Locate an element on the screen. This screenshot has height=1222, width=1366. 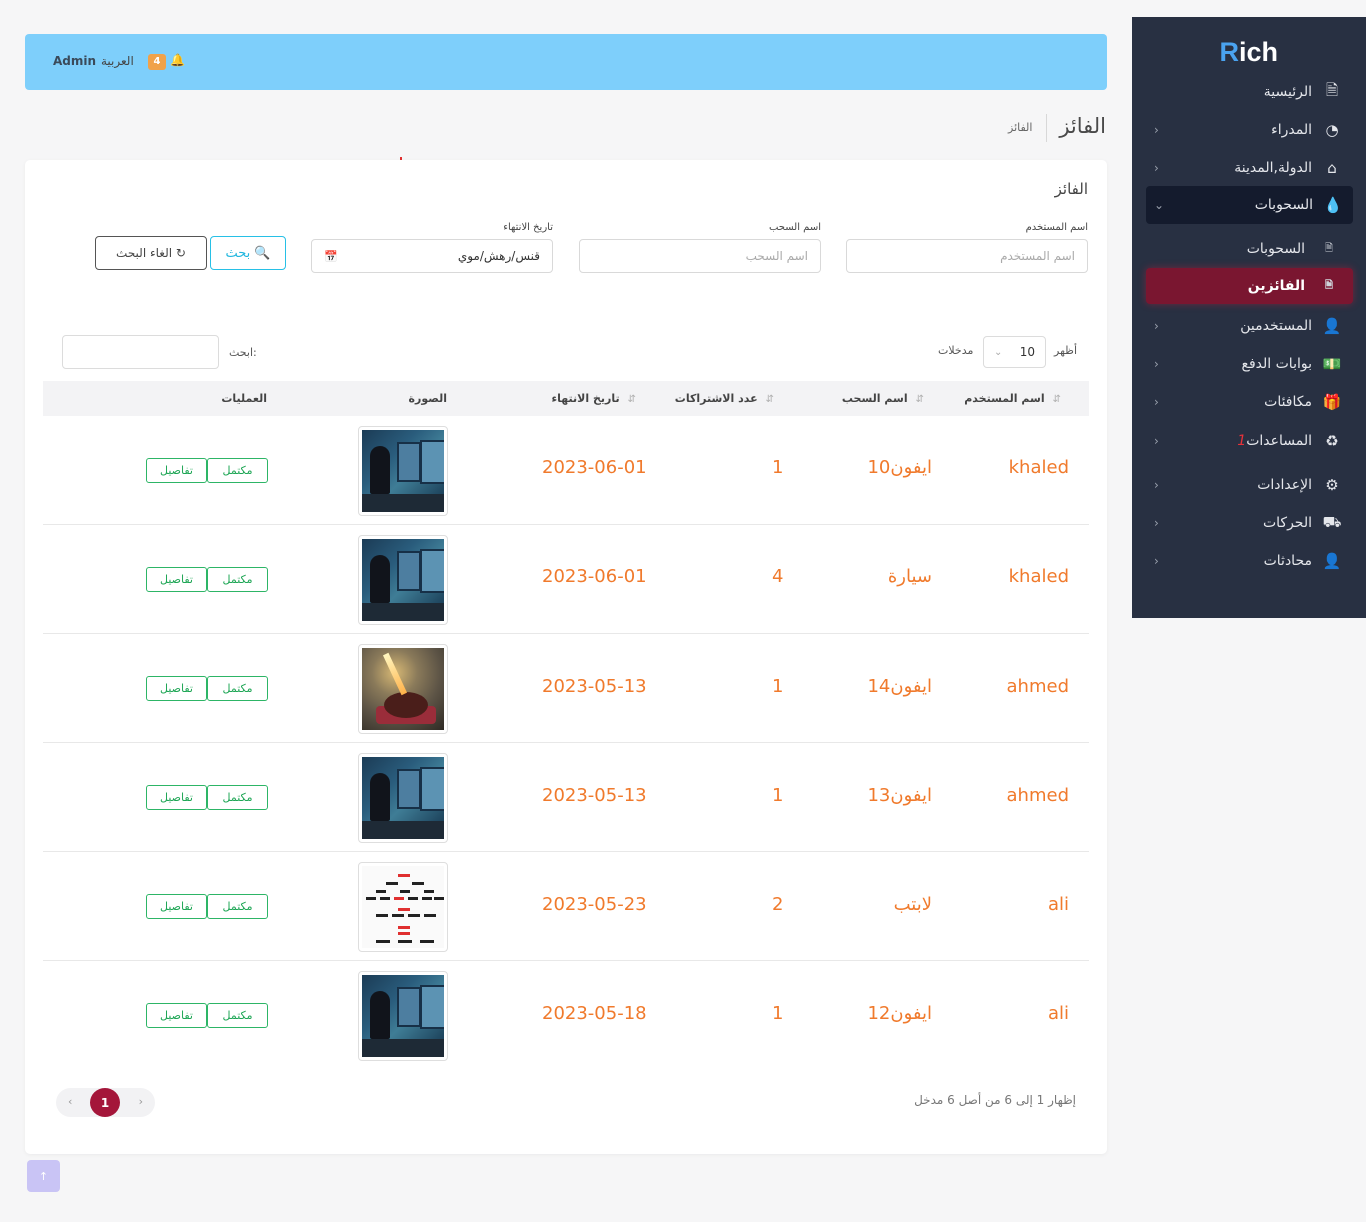
row-draw-name: سيارة is located at coordinates (909, 576).